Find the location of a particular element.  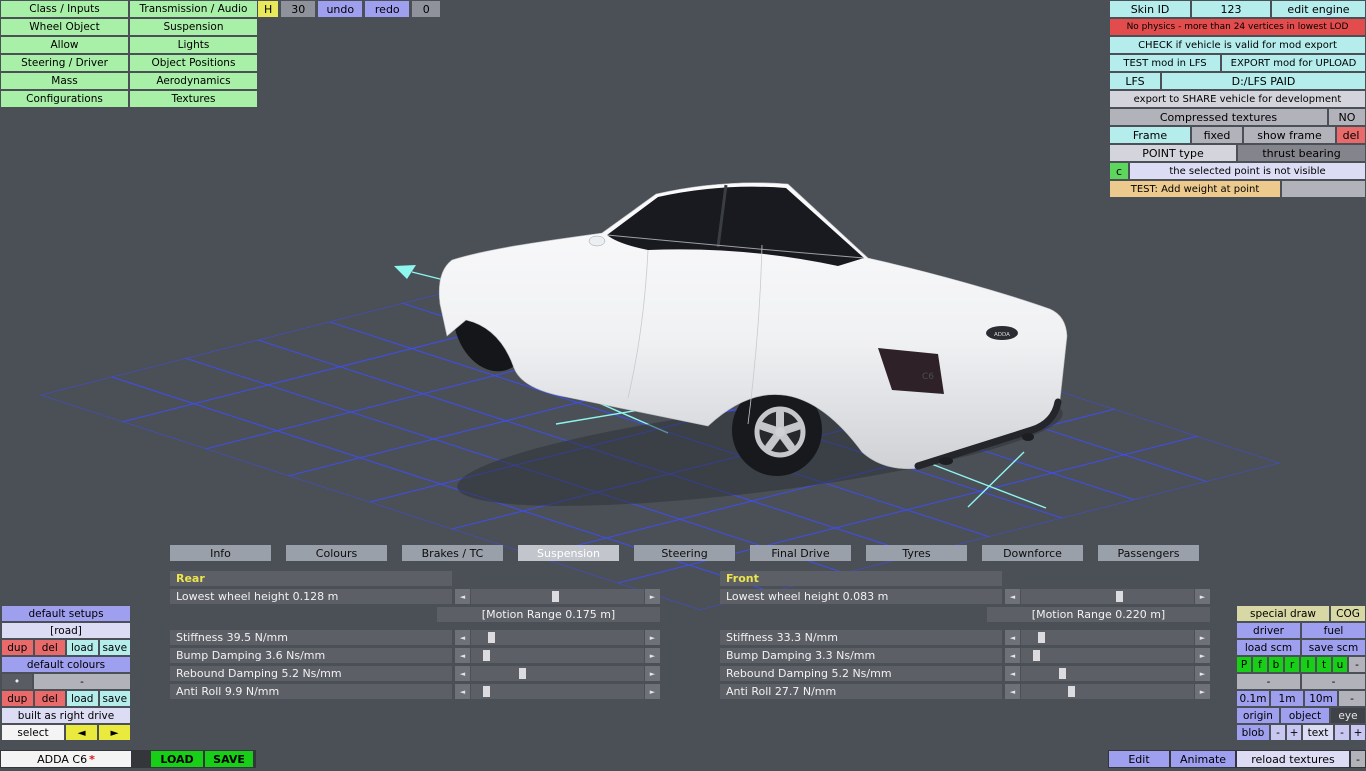

frame-del-button: del is located at coordinates (1351, 135).